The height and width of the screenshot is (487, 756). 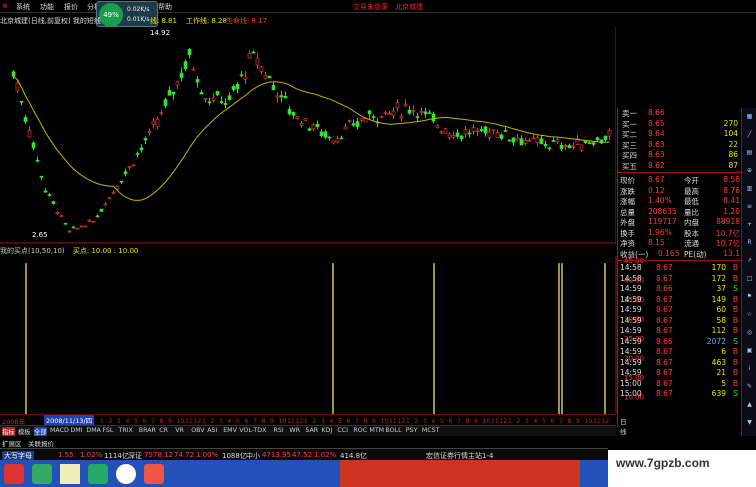 What do you see at coordinates (179, 430) in the screenshot?
I see `indicator-tab: VR` at bounding box center [179, 430].